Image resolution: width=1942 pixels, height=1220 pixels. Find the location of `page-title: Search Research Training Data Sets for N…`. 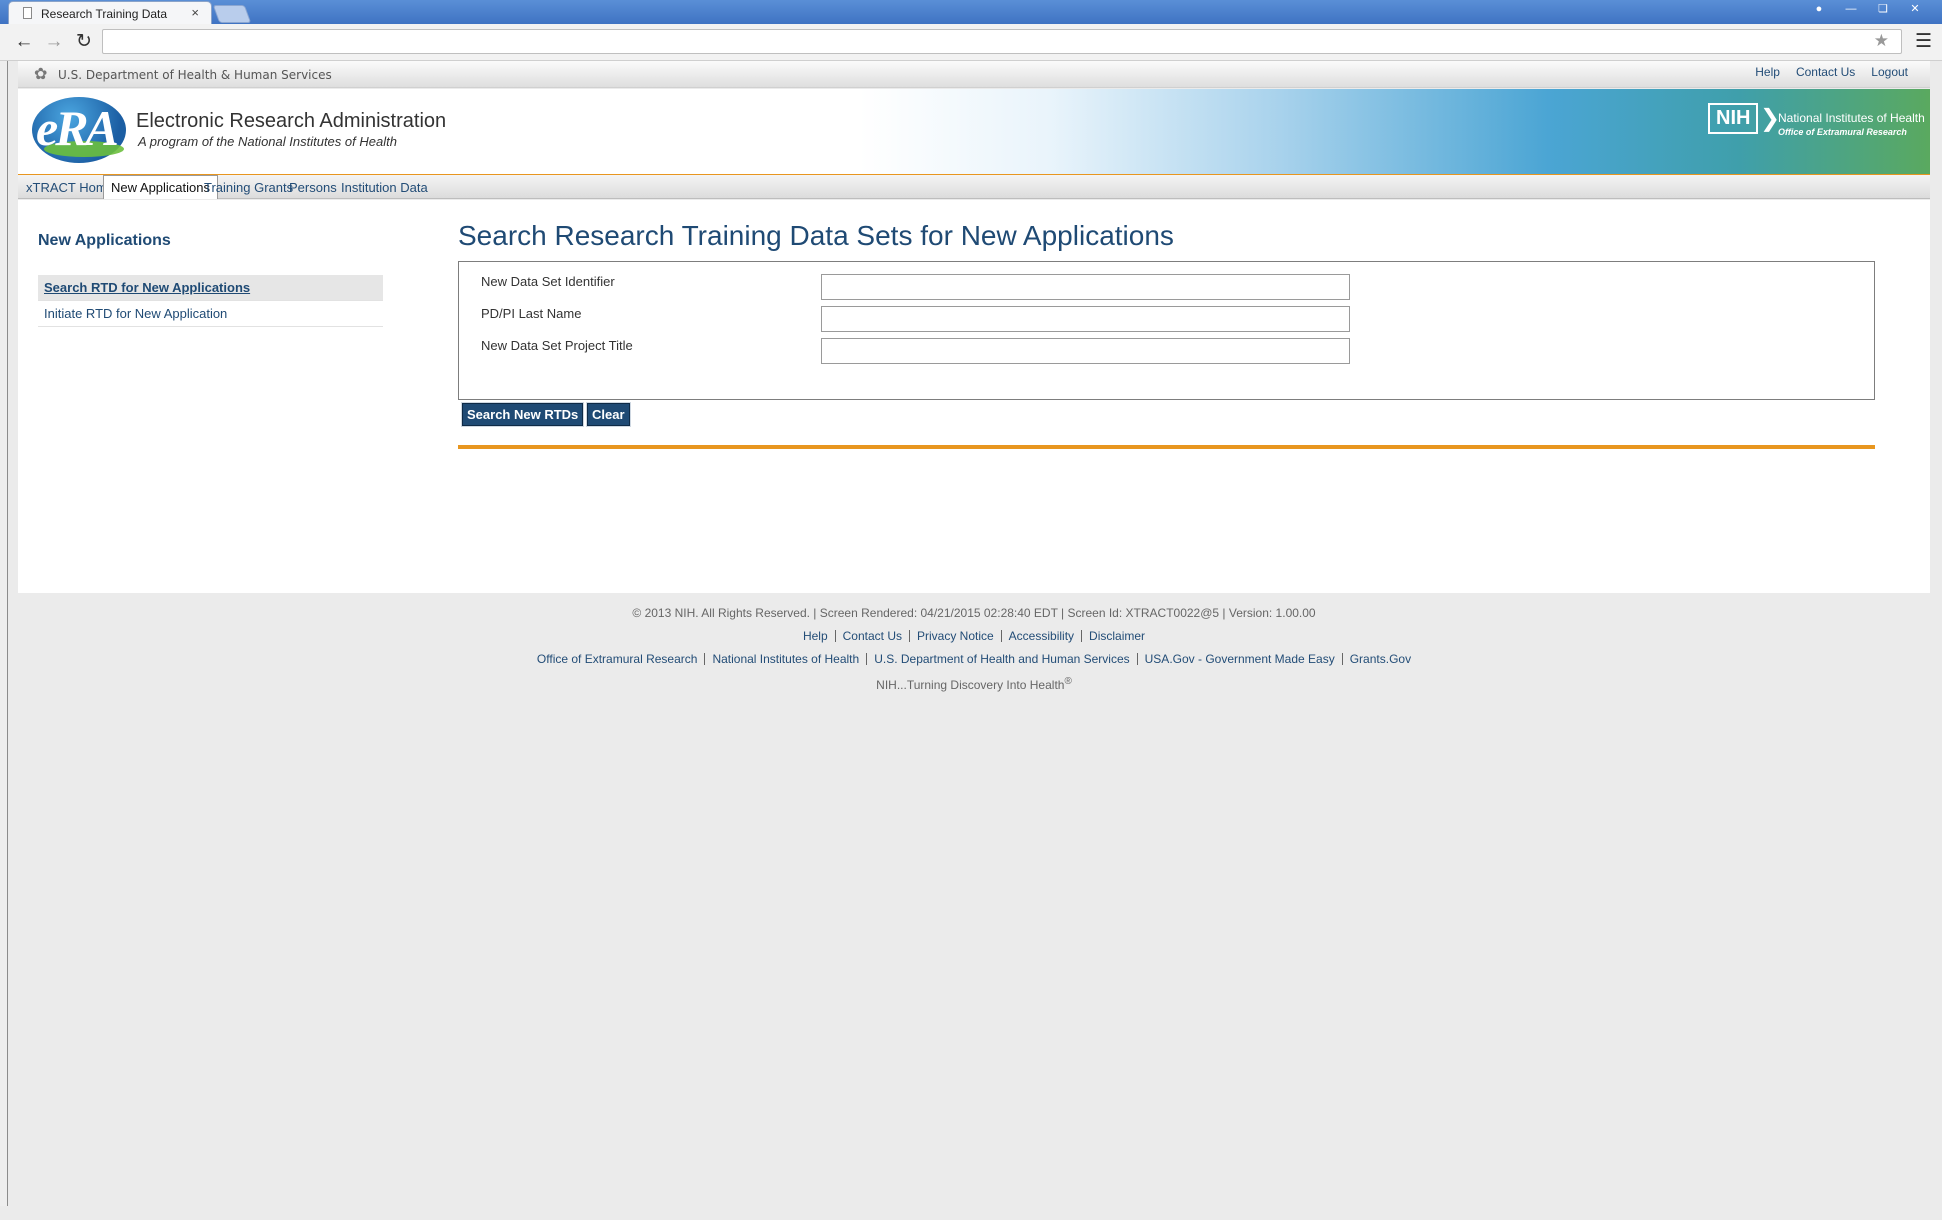

page-title: Search Research Training Data Sets for N… is located at coordinates (816, 235).